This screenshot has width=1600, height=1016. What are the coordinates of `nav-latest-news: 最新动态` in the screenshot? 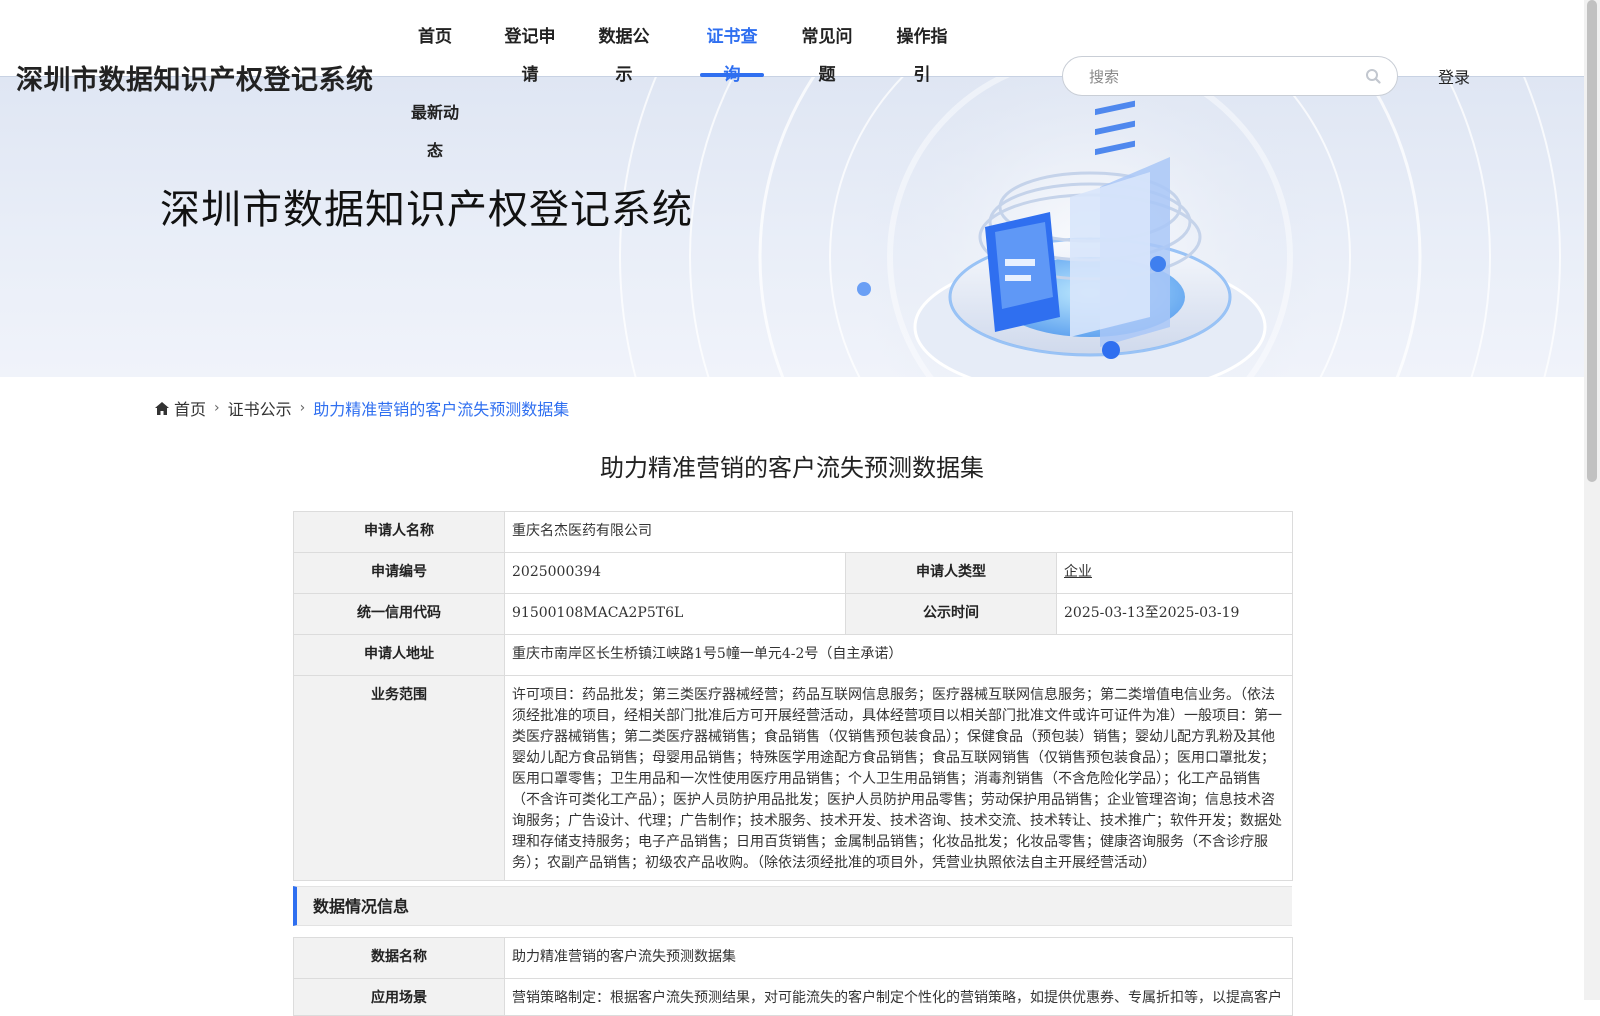 It's located at (435, 127).